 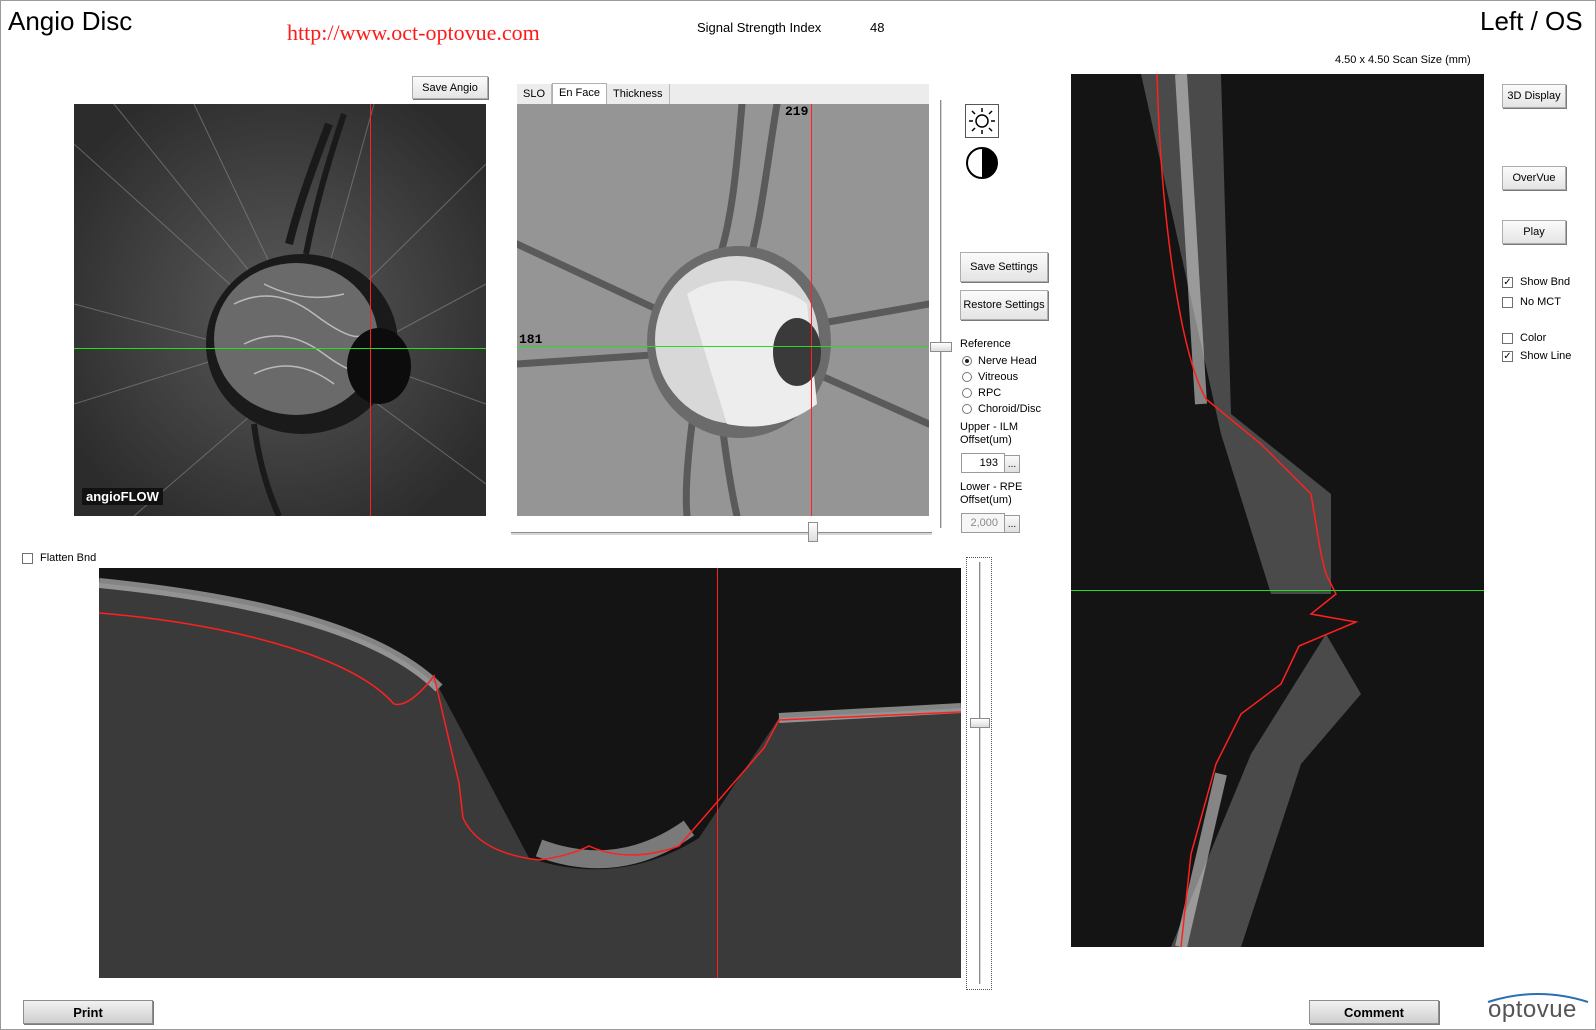 What do you see at coordinates (280, 348) in the screenshot?
I see `angio-horizontal-line` at bounding box center [280, 348].